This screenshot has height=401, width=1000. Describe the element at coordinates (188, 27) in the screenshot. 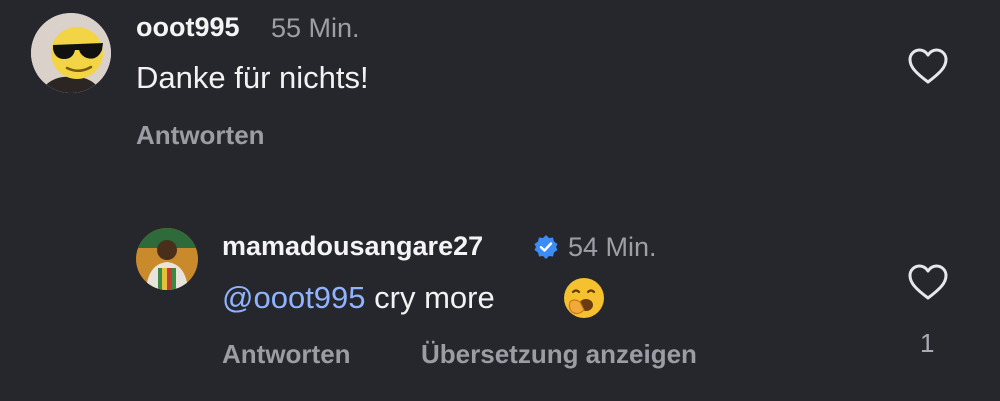

I see `username: ooot995` at that location.